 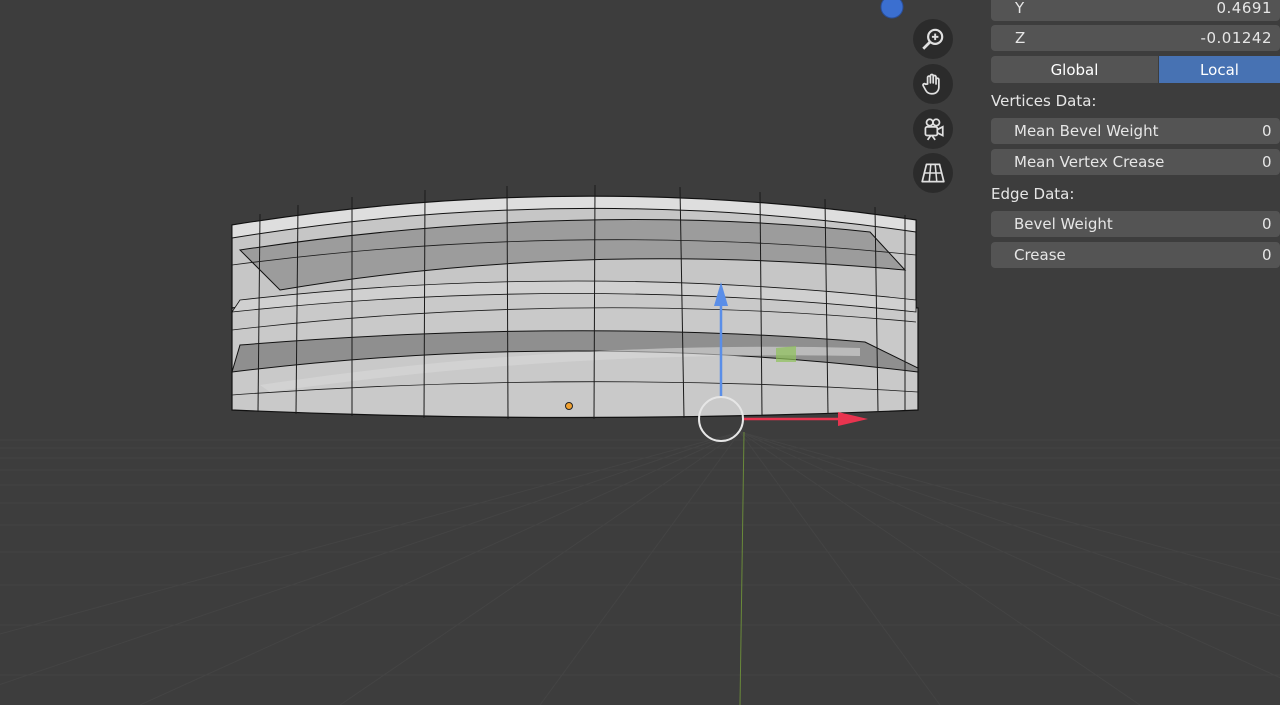 I want to click on crease-label: Crease, so click(x=1040, y=255).